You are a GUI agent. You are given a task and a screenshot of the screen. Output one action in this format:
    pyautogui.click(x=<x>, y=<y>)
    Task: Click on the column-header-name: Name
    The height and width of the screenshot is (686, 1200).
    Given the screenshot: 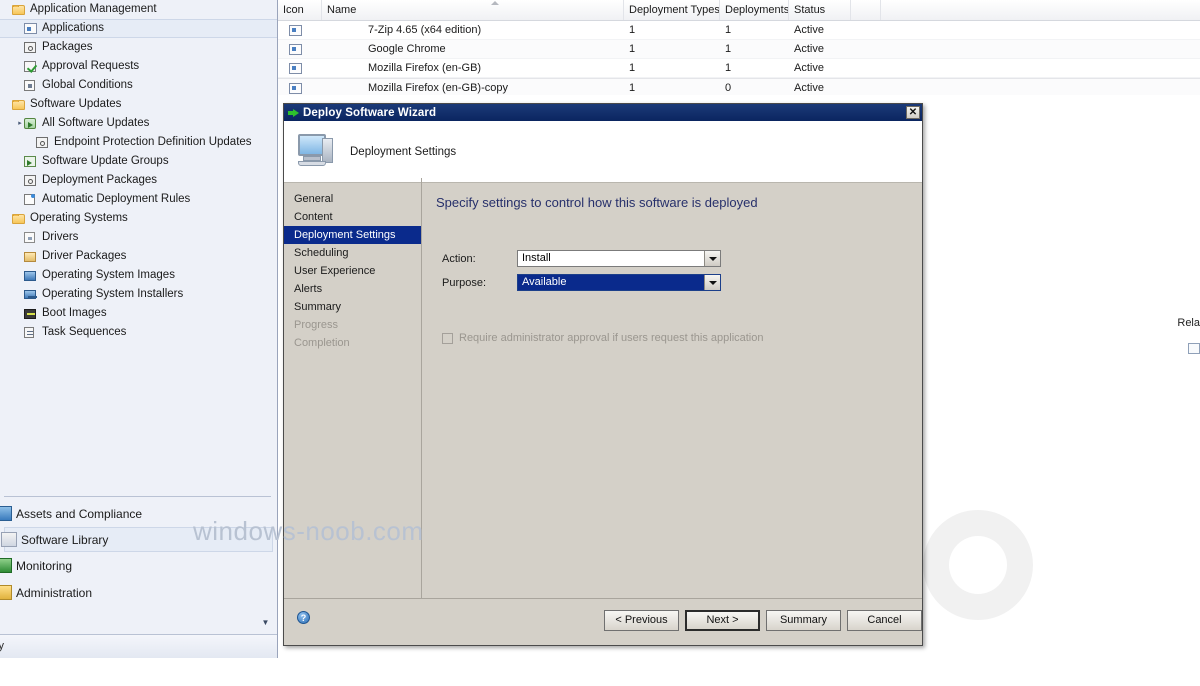 What is the action you would take?
    pyautogui.click(x=473, y=10)
    